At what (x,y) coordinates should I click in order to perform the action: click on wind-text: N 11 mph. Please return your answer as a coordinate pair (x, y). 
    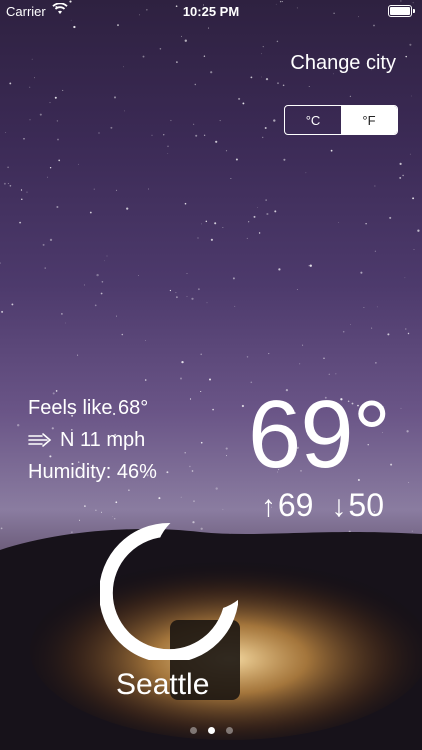
    Looking at the image, I should click on (103, 440).